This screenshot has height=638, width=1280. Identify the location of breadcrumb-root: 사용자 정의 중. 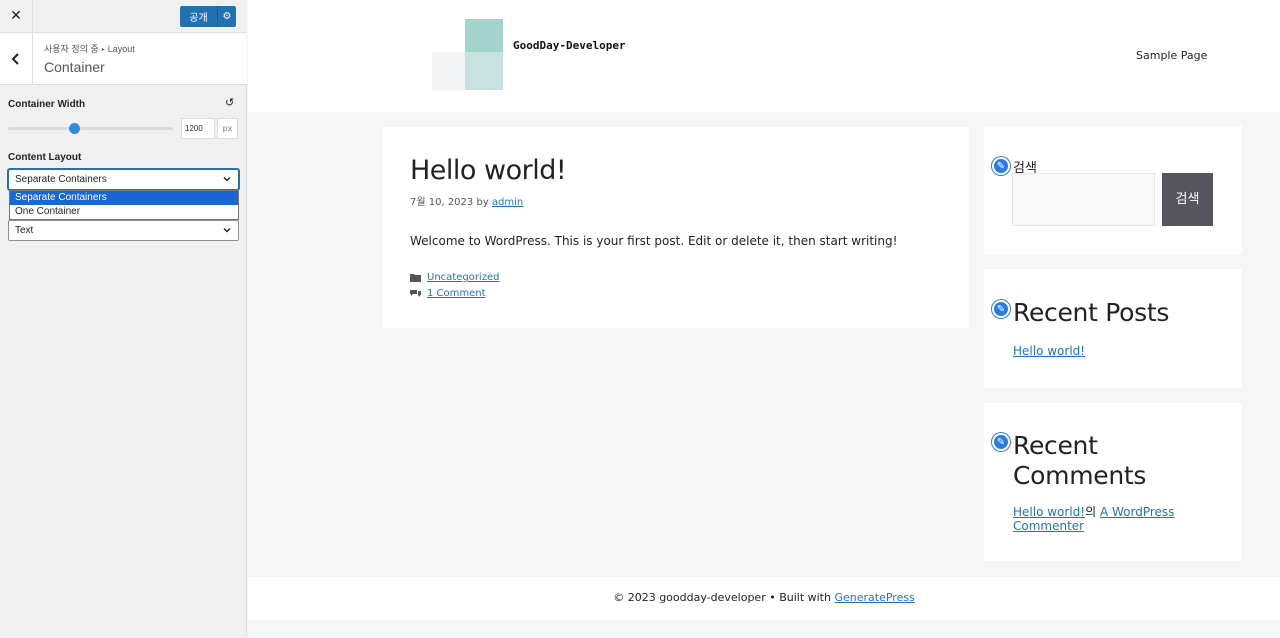
(71, 49).